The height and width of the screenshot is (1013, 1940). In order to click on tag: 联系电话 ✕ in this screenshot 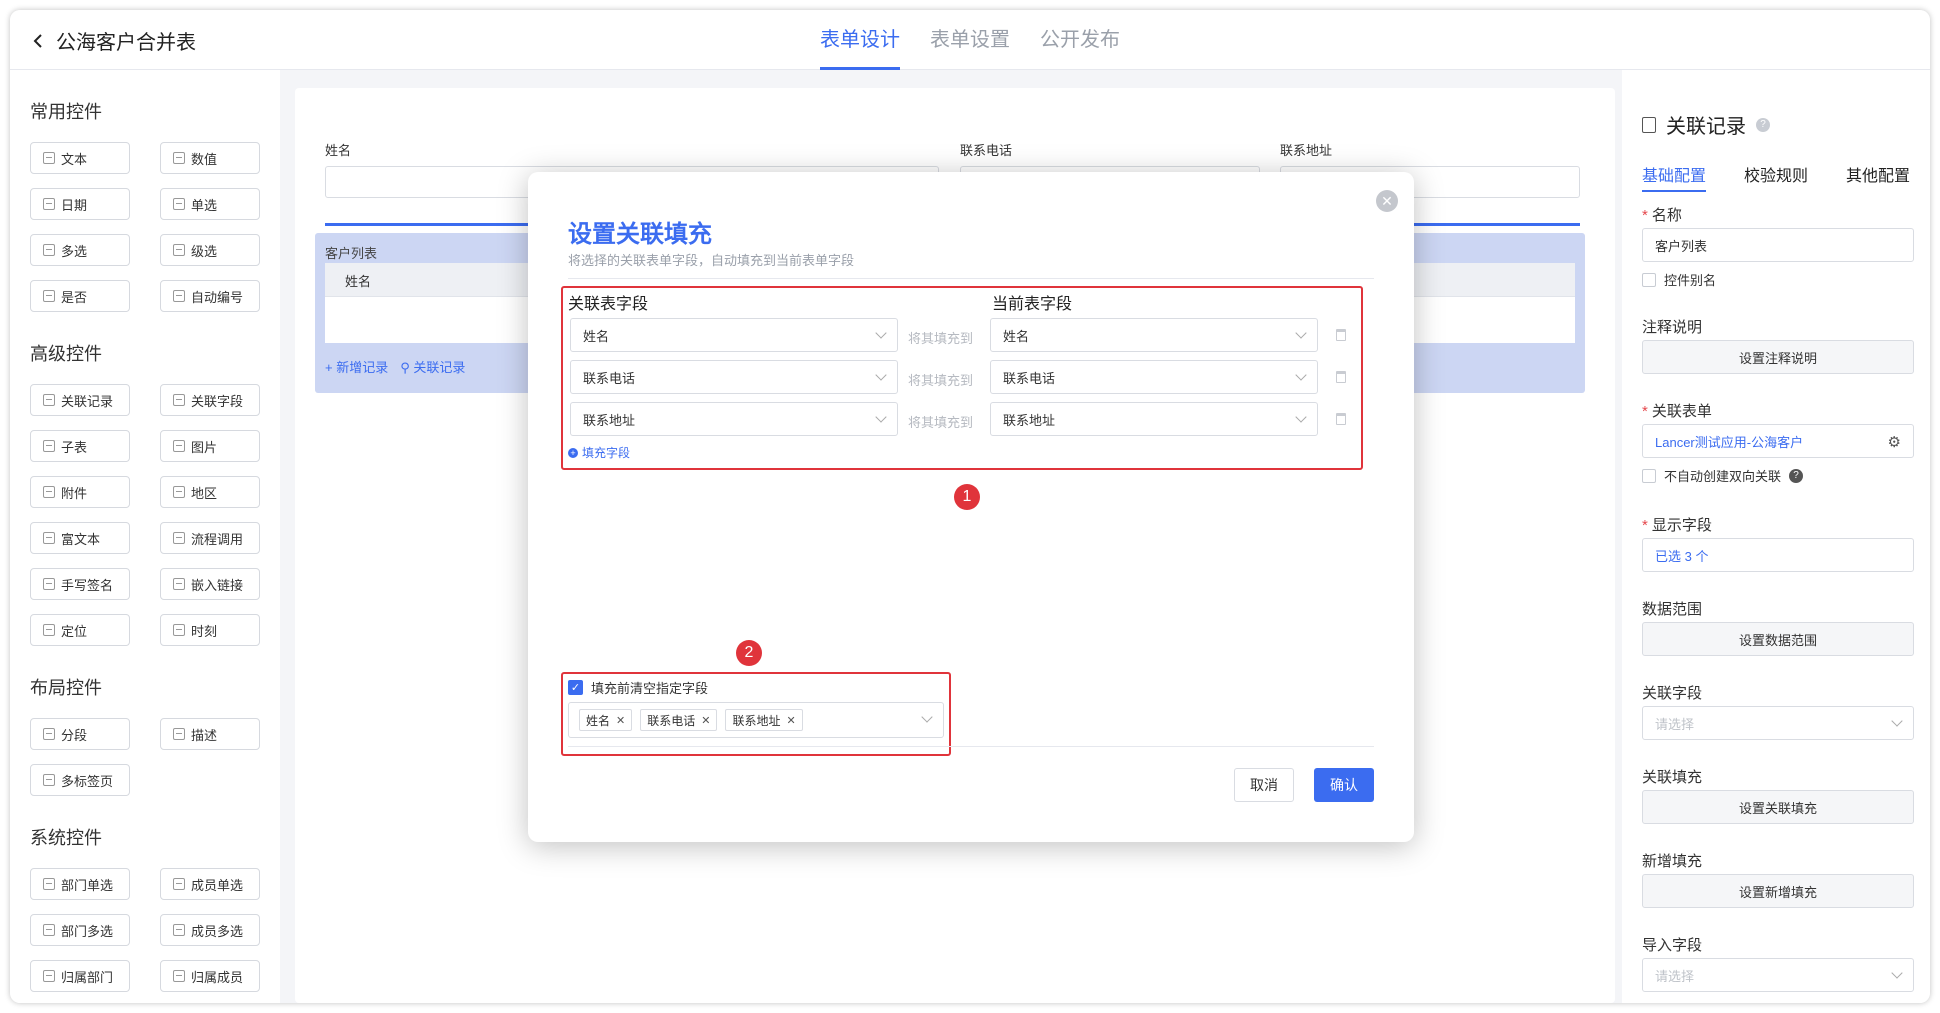, I will do `click(679, 720)`.